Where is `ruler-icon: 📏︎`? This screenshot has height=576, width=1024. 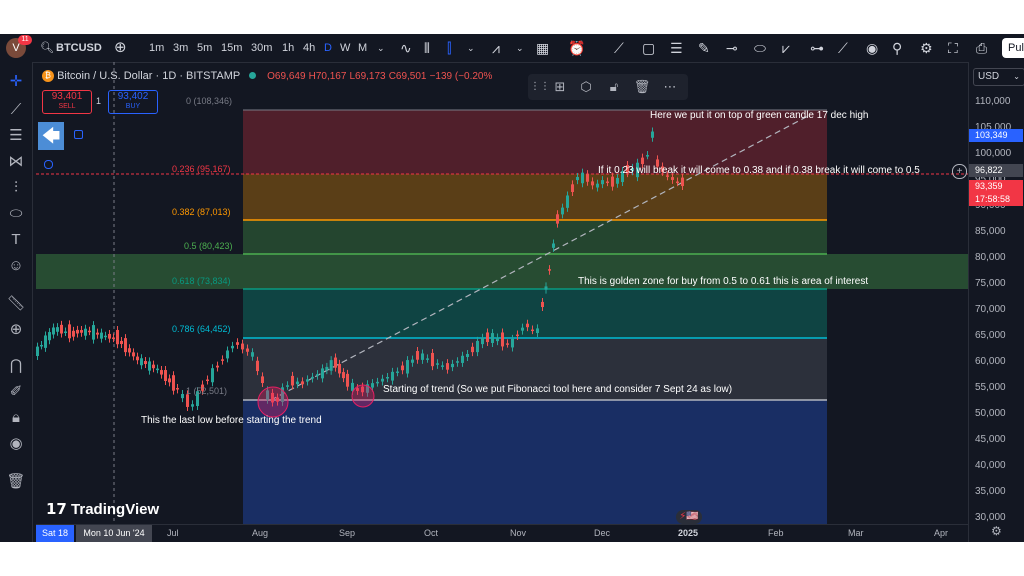
ruler-icon: 📏︎ is located at coordinates (16, 304).